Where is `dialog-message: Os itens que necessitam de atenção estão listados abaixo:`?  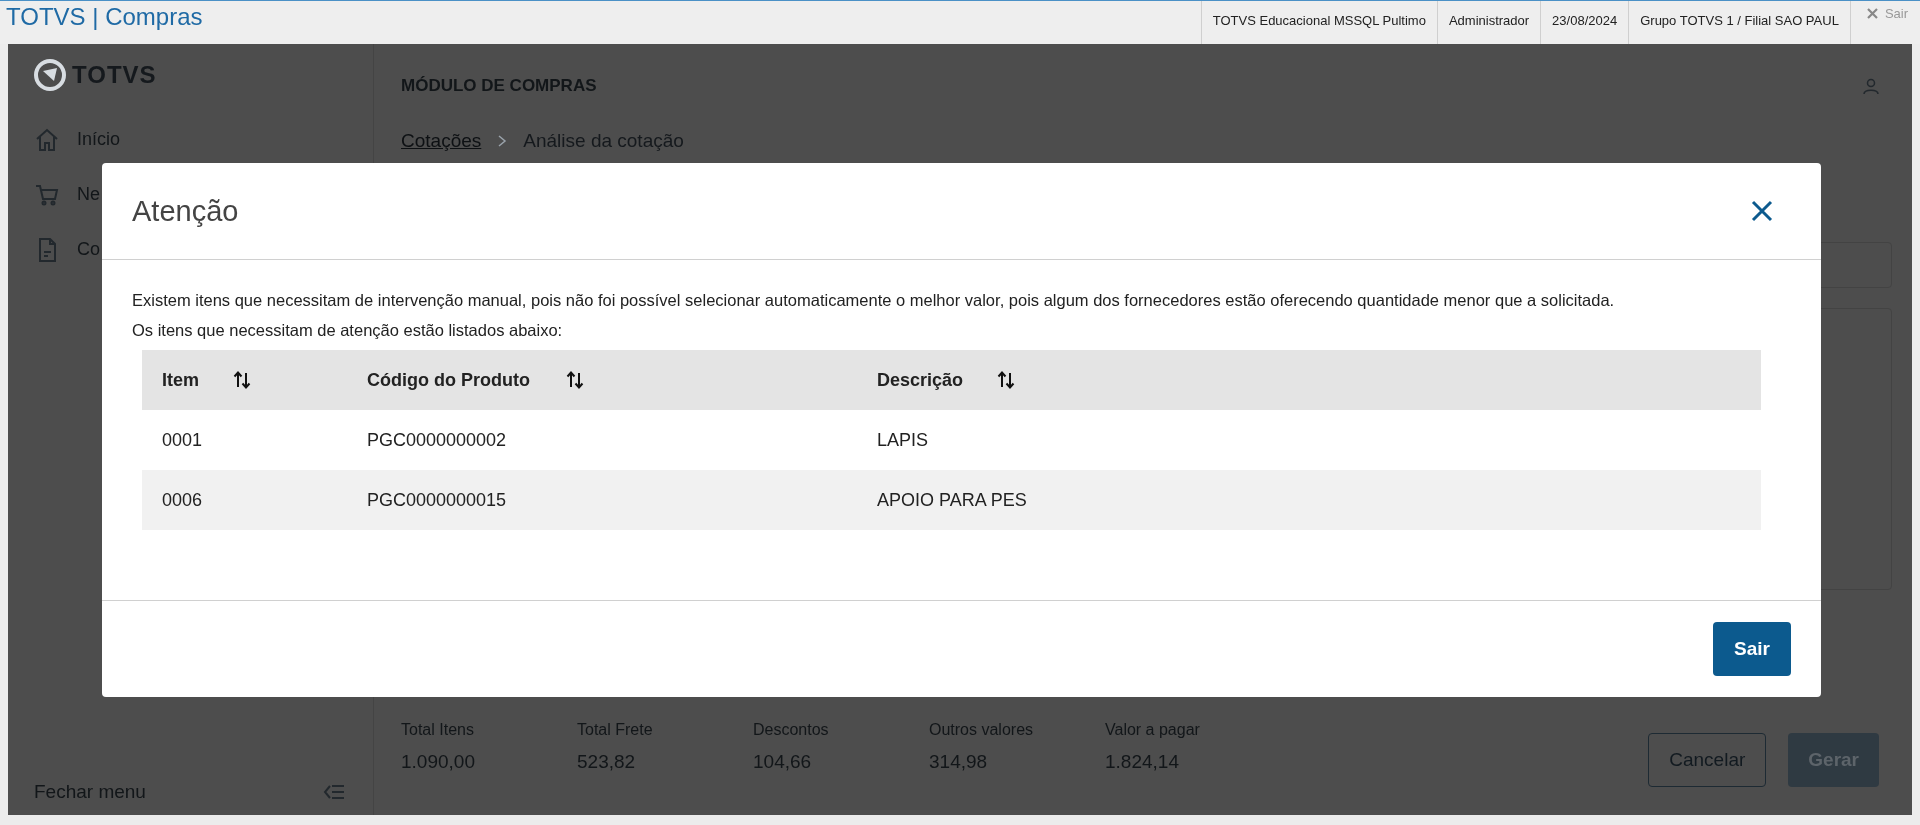
dialog-message: Os itens que necessitam de atenção estão listados abaixo: is located at coordinates (348, 330).